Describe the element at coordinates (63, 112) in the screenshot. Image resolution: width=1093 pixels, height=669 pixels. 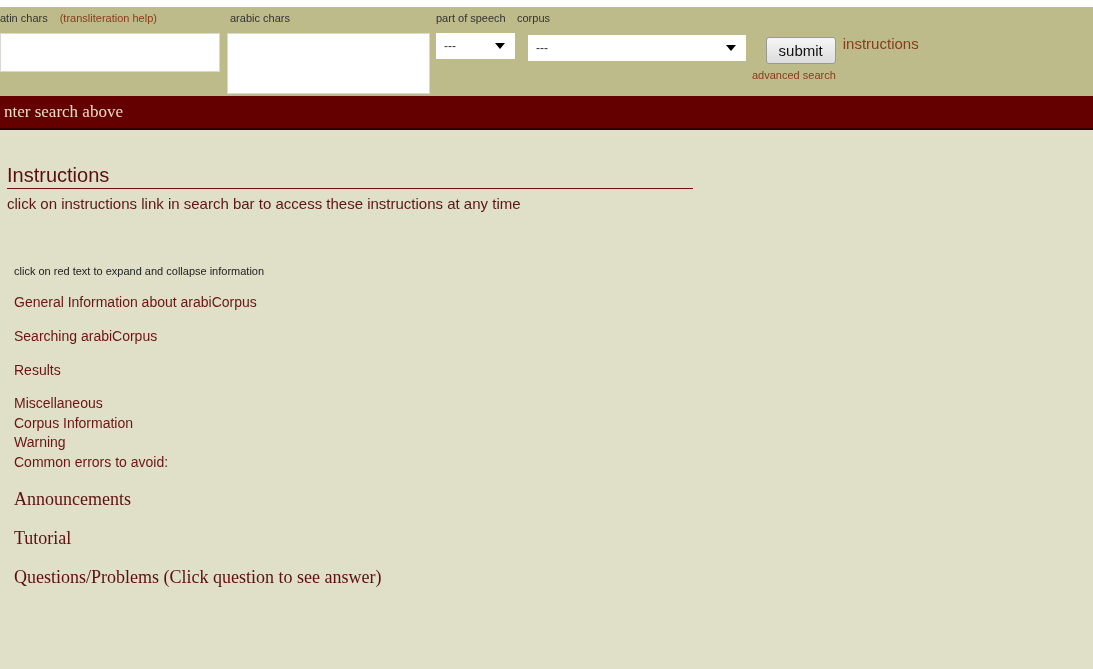
I see `status-text: nter search above` at that location.